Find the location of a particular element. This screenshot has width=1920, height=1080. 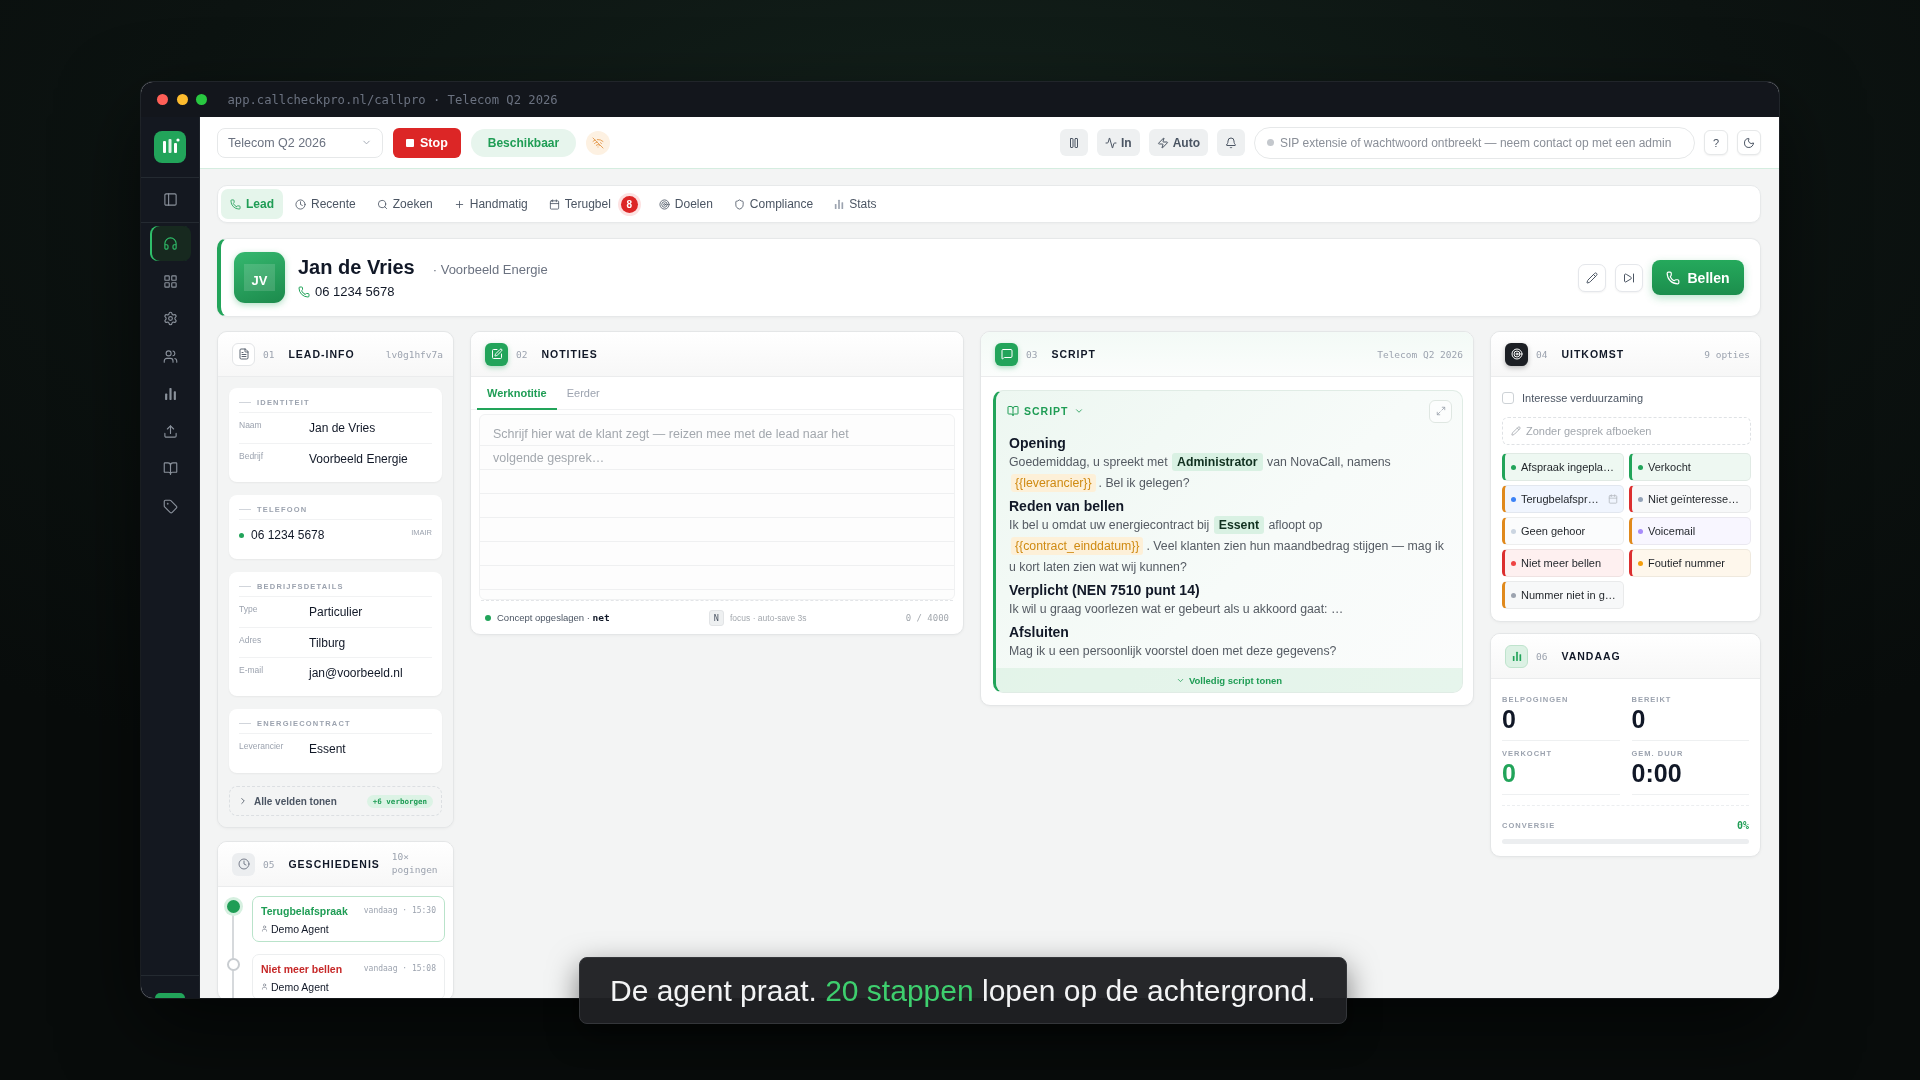

field-value: Jan de Vries is located at coordinates (343, 428).